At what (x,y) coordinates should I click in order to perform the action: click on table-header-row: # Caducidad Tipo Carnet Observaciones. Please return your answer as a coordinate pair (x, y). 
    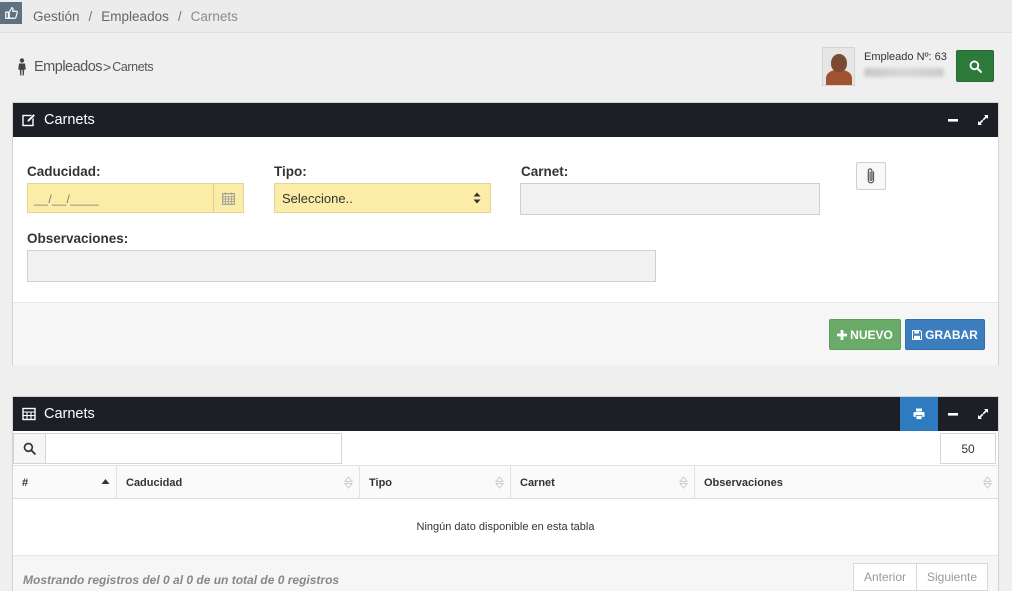
    Looking at the image, I should click on (505, 482).